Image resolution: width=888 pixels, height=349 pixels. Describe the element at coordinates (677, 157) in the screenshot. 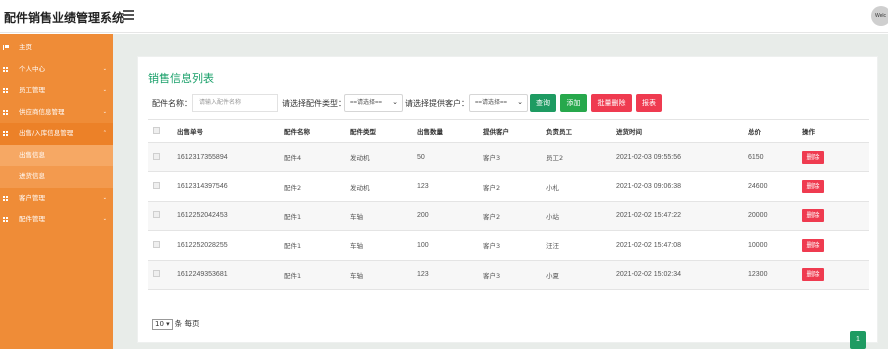

I see `time-cell: 2021-02-03 09:55:56` at that location.